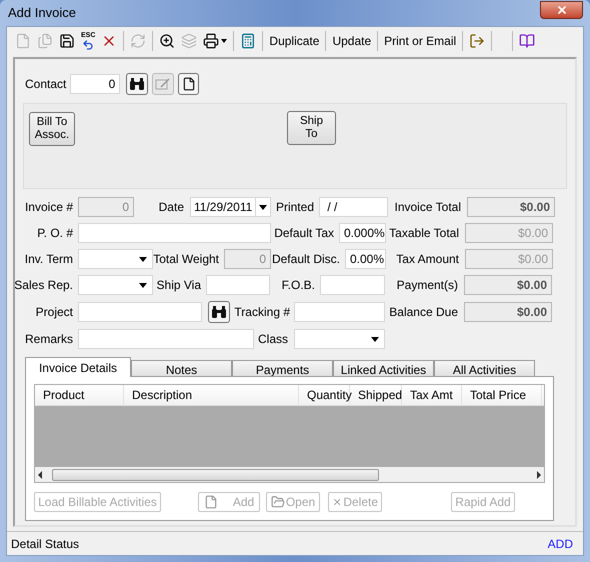  Describe the element at coordinates (138, 41) in the screenshot. I see `refresh-icon` at that location.